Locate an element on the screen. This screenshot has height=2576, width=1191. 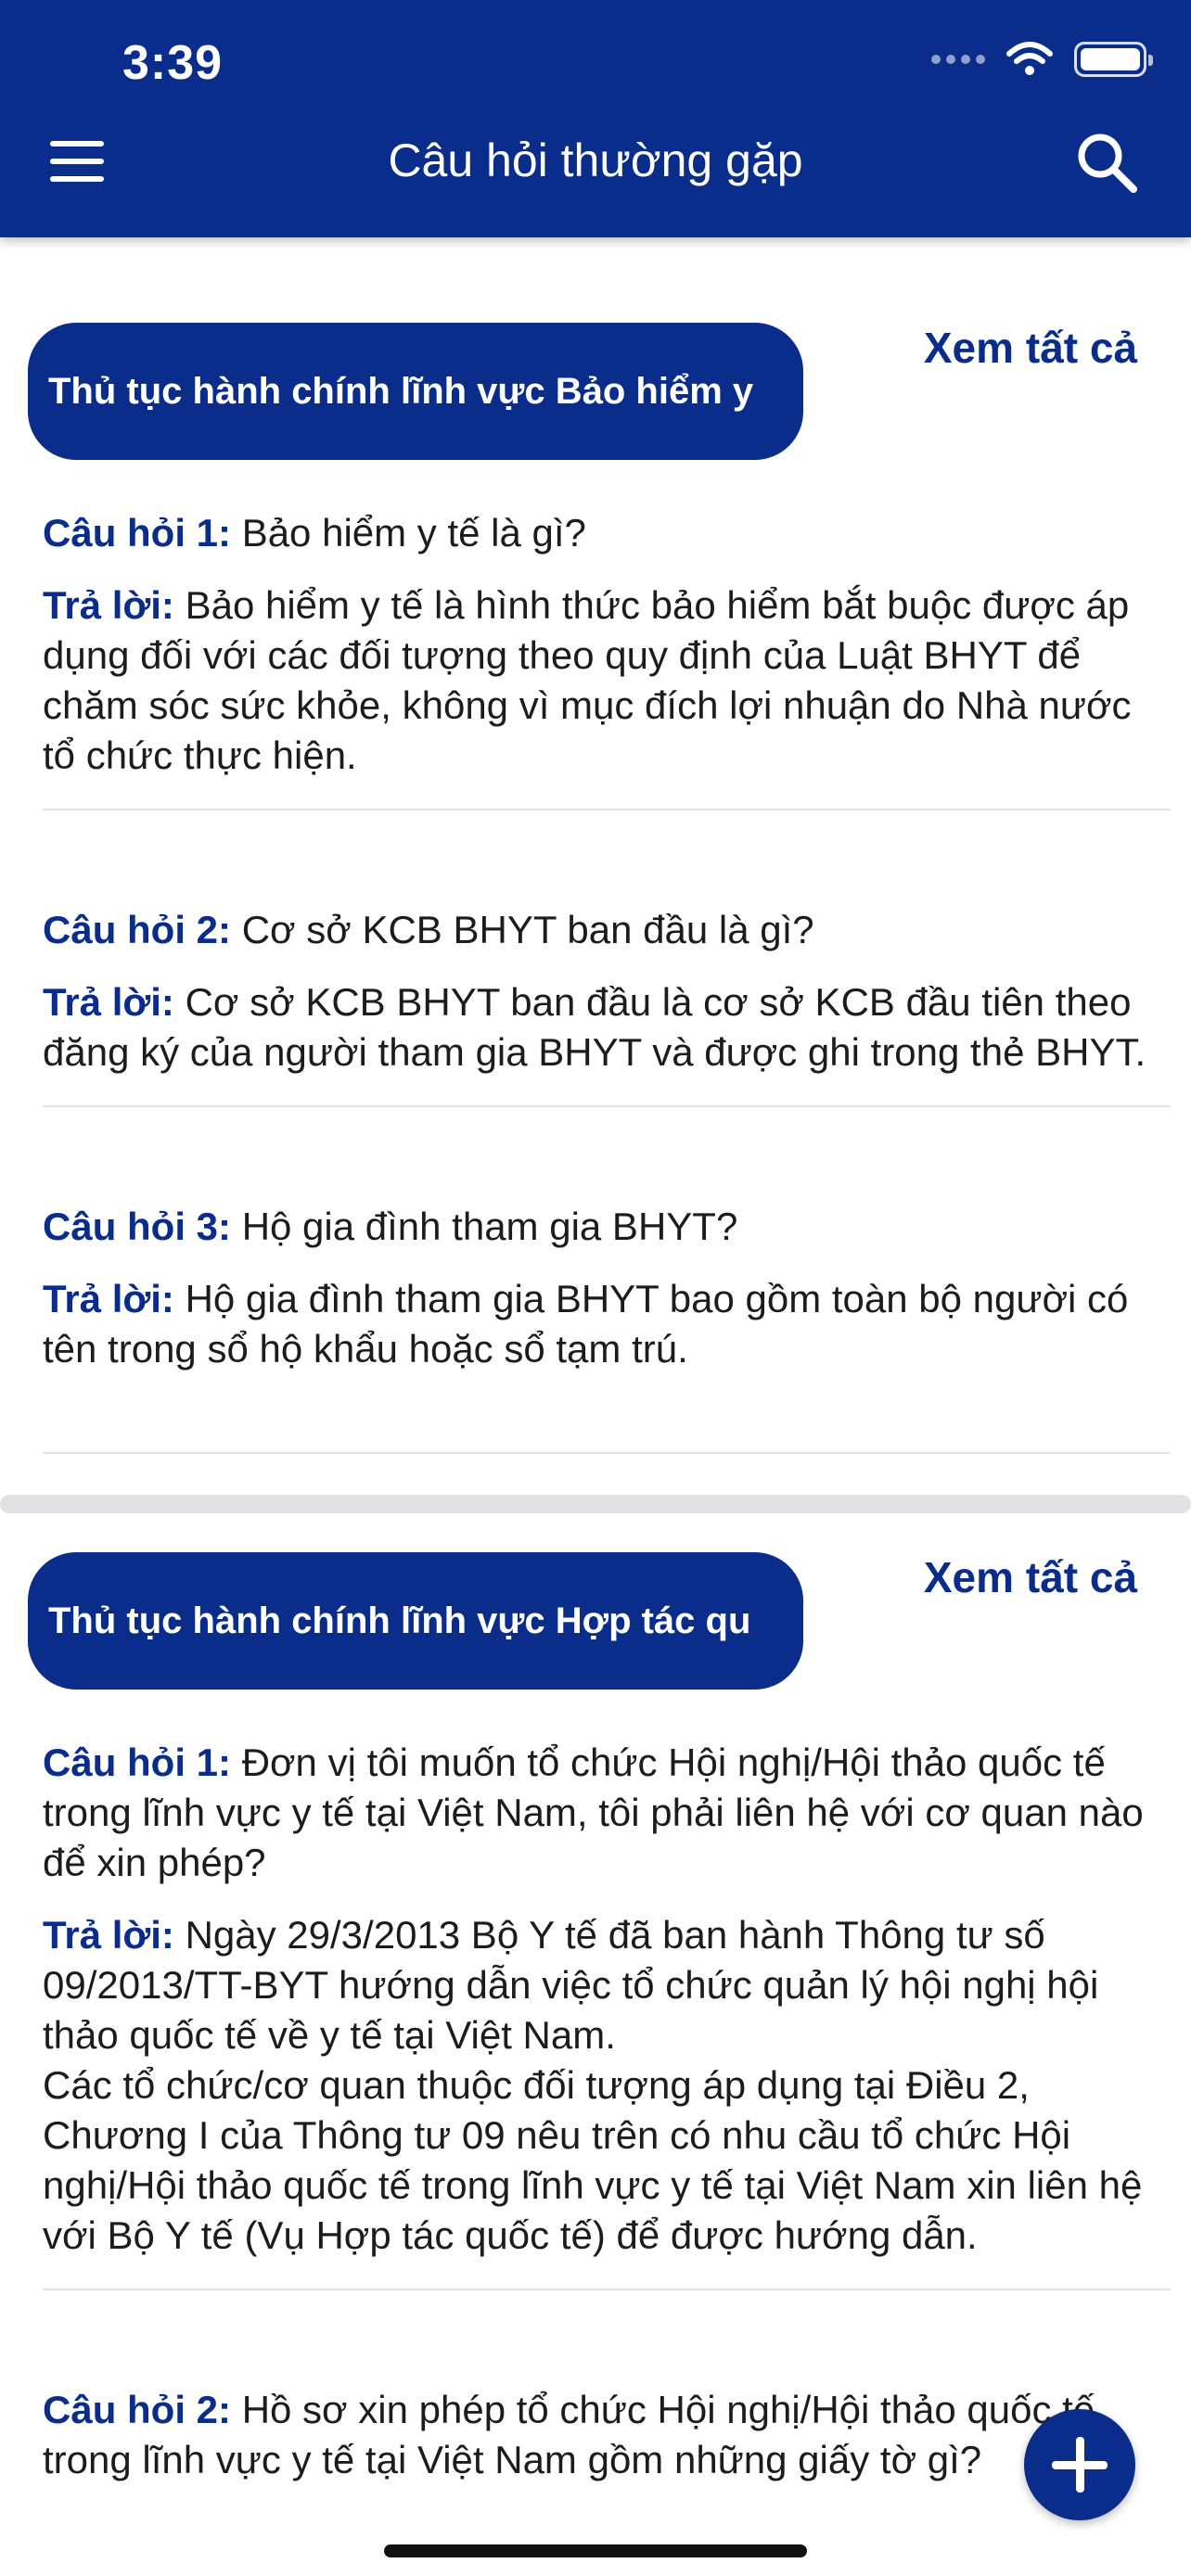
question-label: Câu hỏi 3: is located at coordinates (137, 1226).